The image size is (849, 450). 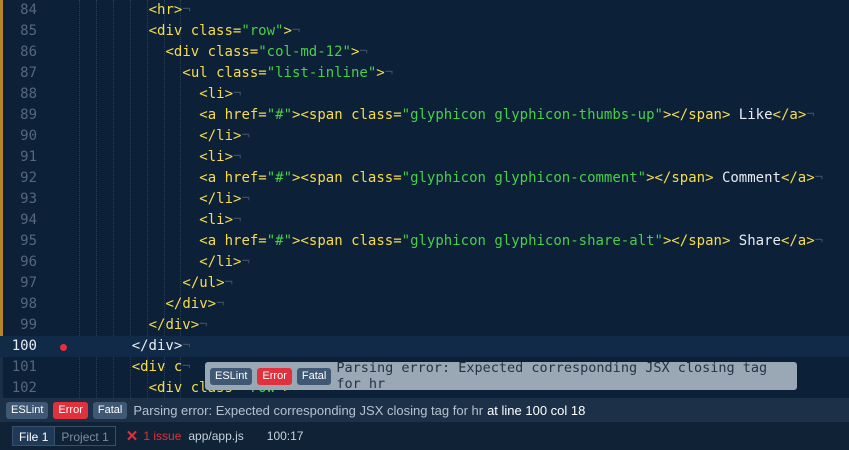 I want to click on code-token: Comment, so click(x=747, y=178).